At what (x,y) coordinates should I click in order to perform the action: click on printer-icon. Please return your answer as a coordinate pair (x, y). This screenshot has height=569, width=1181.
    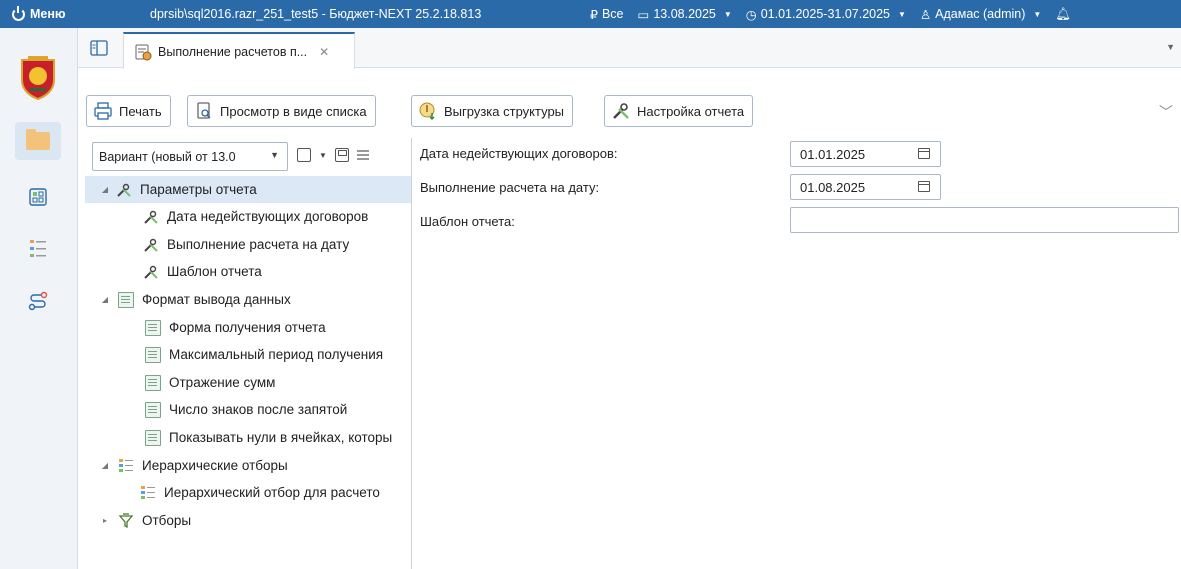
    Looking at the image, I should click on (103, 111).